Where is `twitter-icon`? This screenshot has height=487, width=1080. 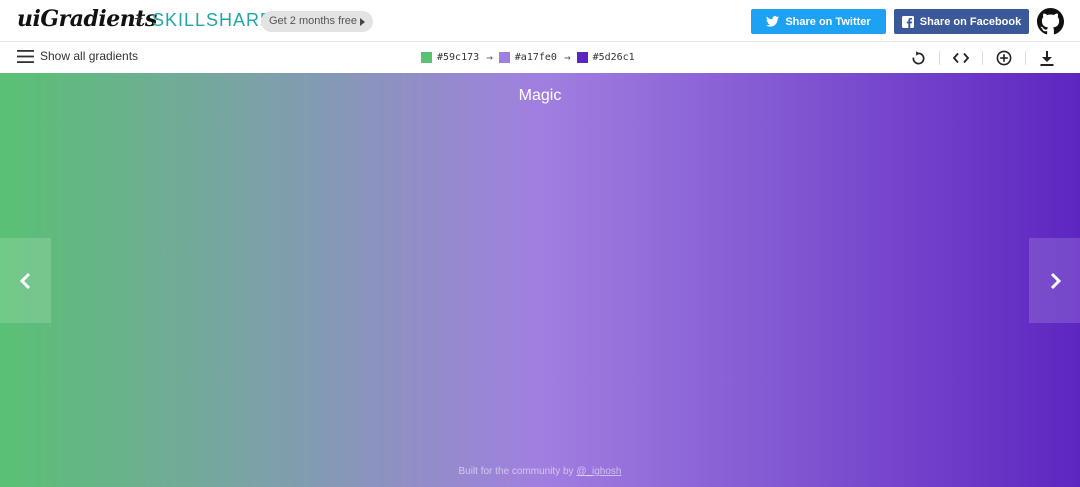 twitter-icon is located at coordinates (773, 21).